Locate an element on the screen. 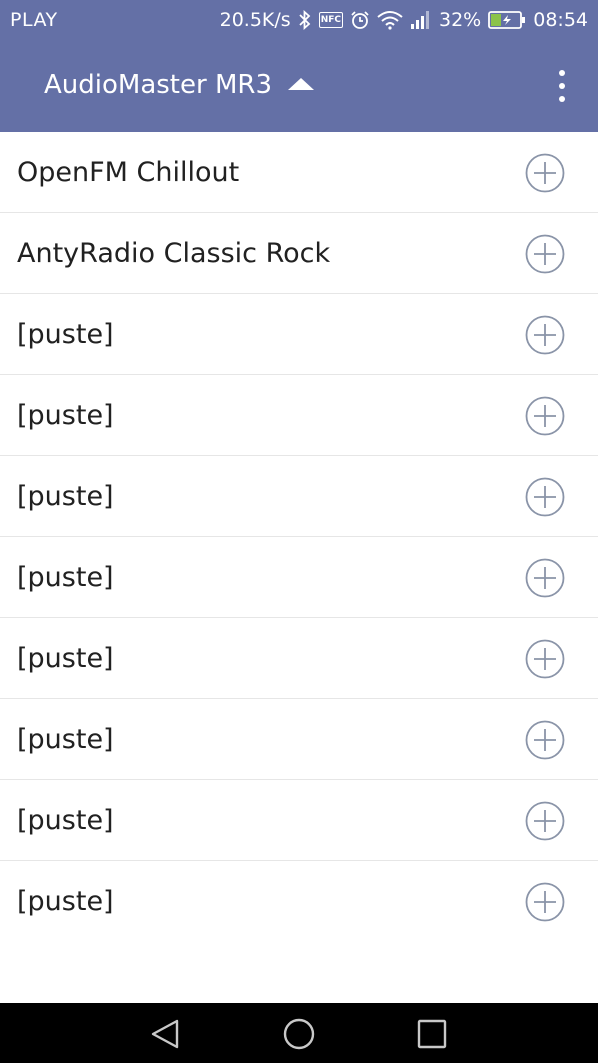 This screenshot has height=1063, width=598. home-circle-icon is located at coordinates (299, 1034).